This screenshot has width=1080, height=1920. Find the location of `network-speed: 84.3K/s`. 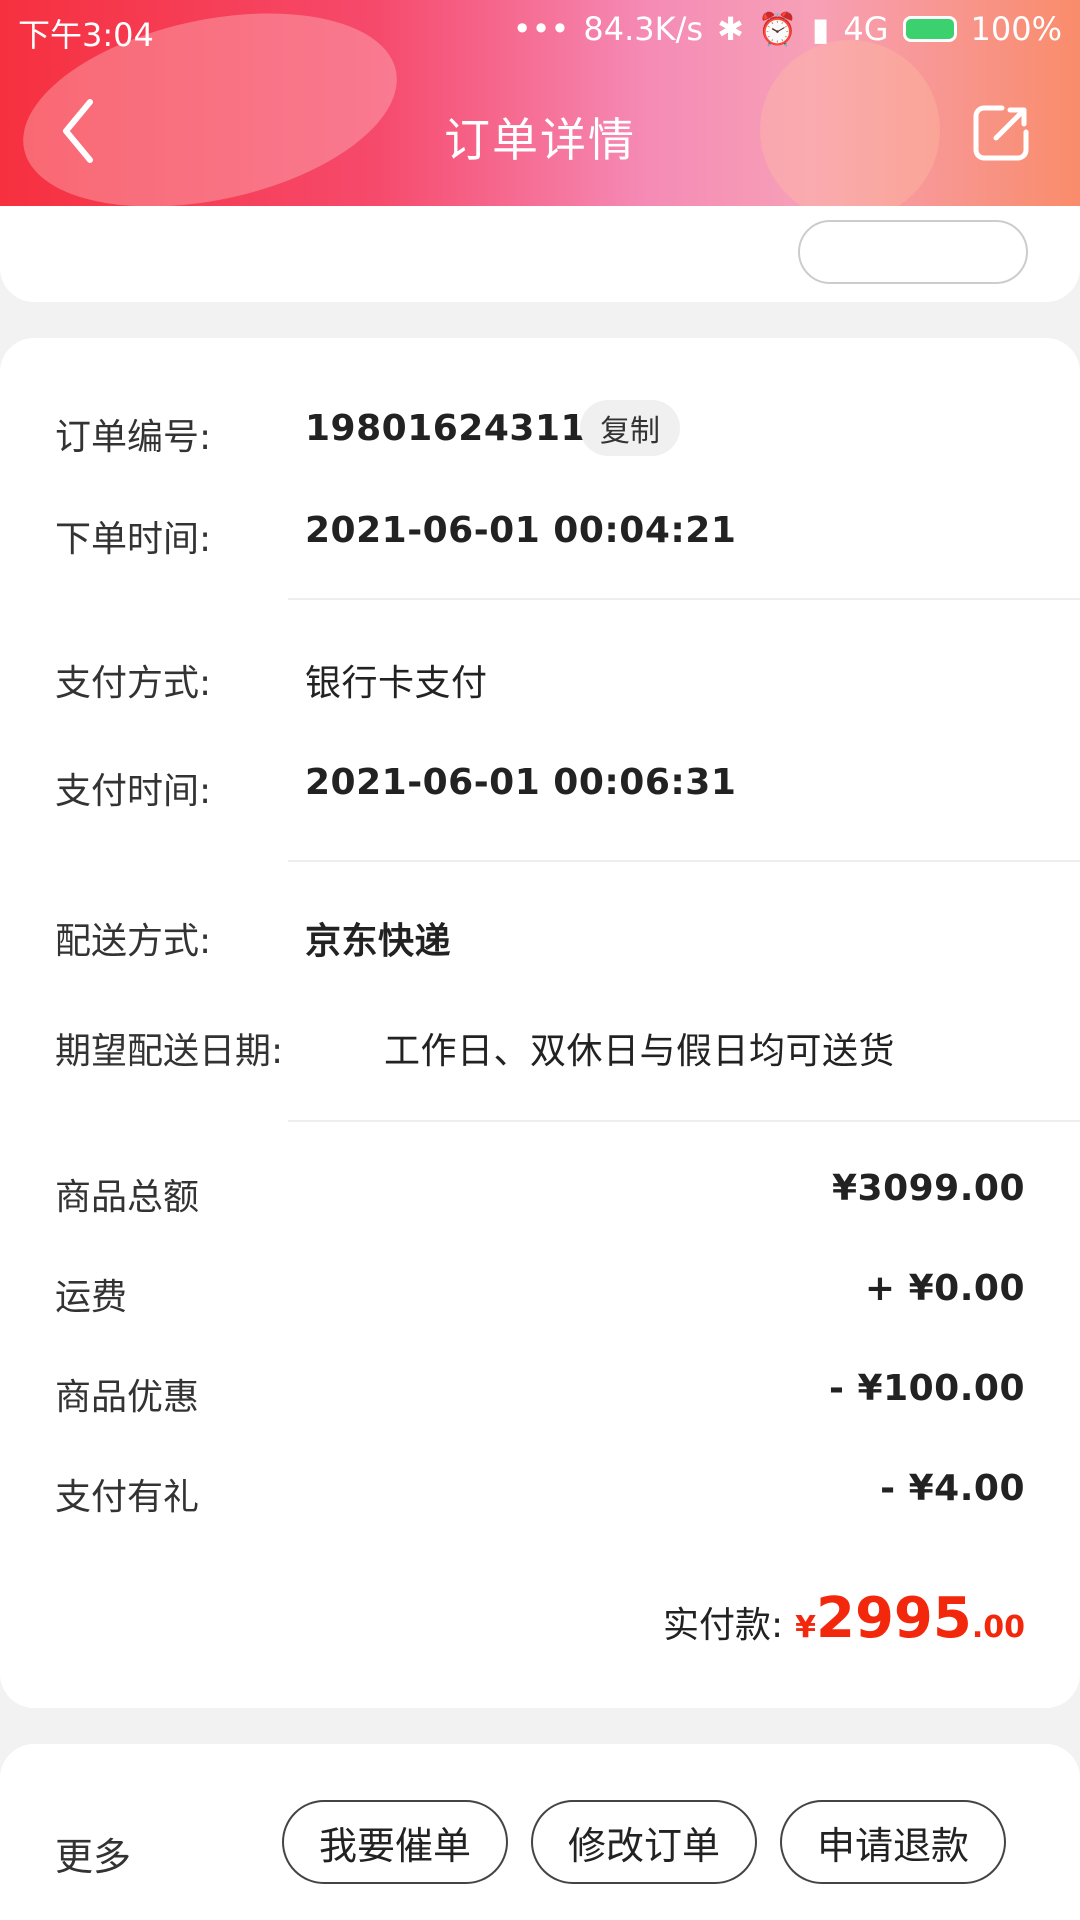

network-speed: 84.3K/s is located at coordinates (643, 29).